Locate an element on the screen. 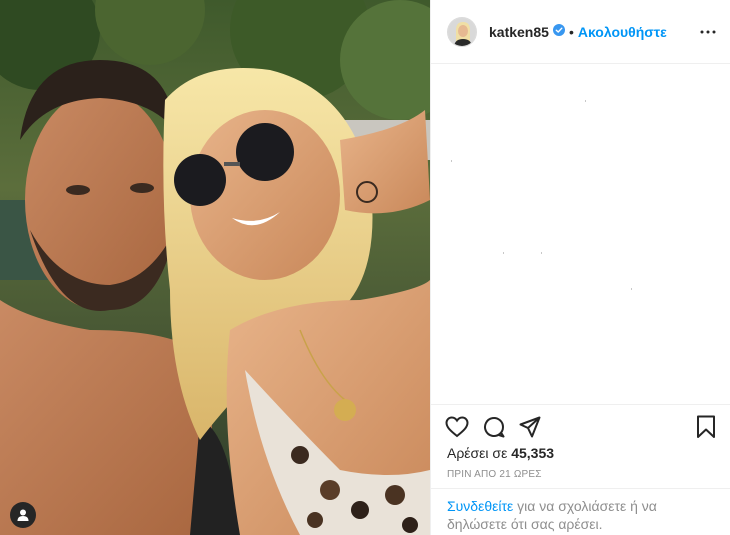 Image resolution: width=730 pixels, height=535 pixels. follow-button: Ακολουθήστε is located at coordinates (622, 32).